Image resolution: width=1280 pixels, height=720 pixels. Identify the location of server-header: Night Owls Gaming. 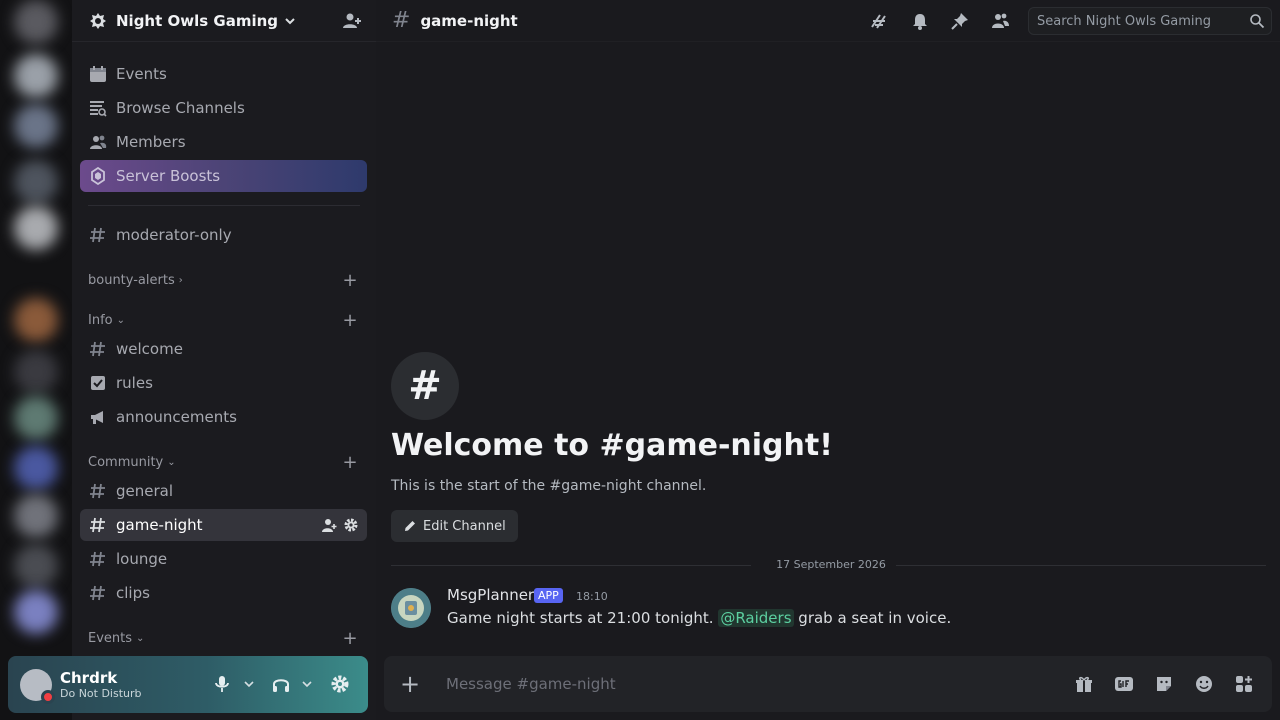
(224, 21).